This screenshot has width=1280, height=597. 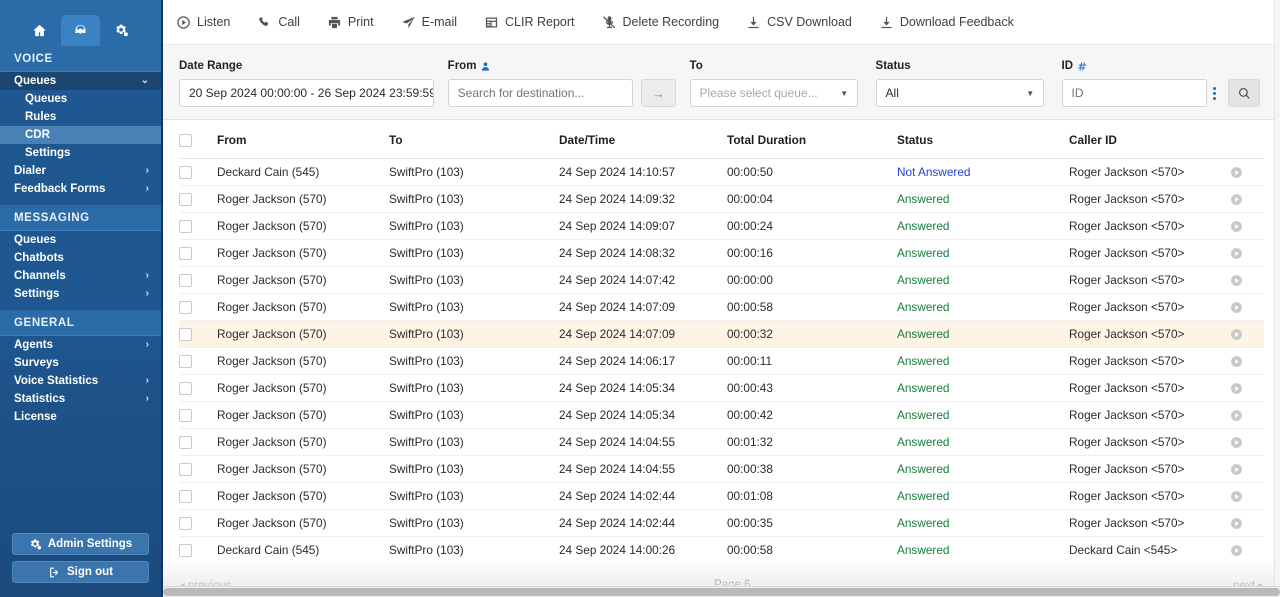 I want to click on sidebar-item-voice-rules: Rules, so click(x=80, y=117).